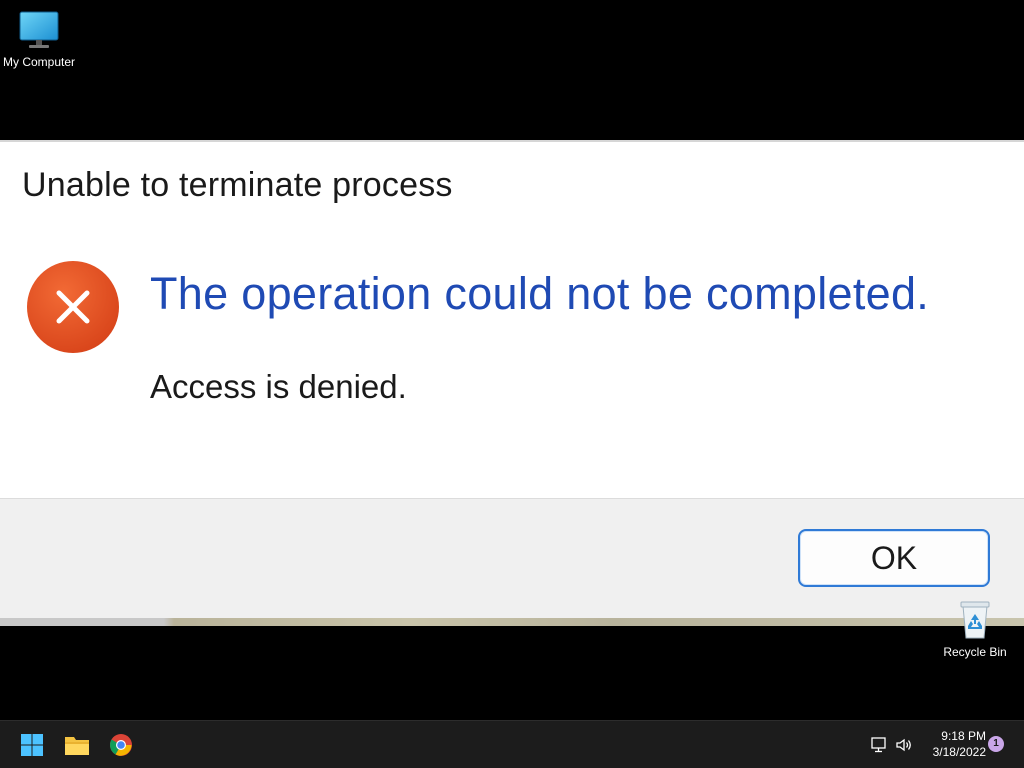  I want to click on file-explorer-button, so click(77, 745).